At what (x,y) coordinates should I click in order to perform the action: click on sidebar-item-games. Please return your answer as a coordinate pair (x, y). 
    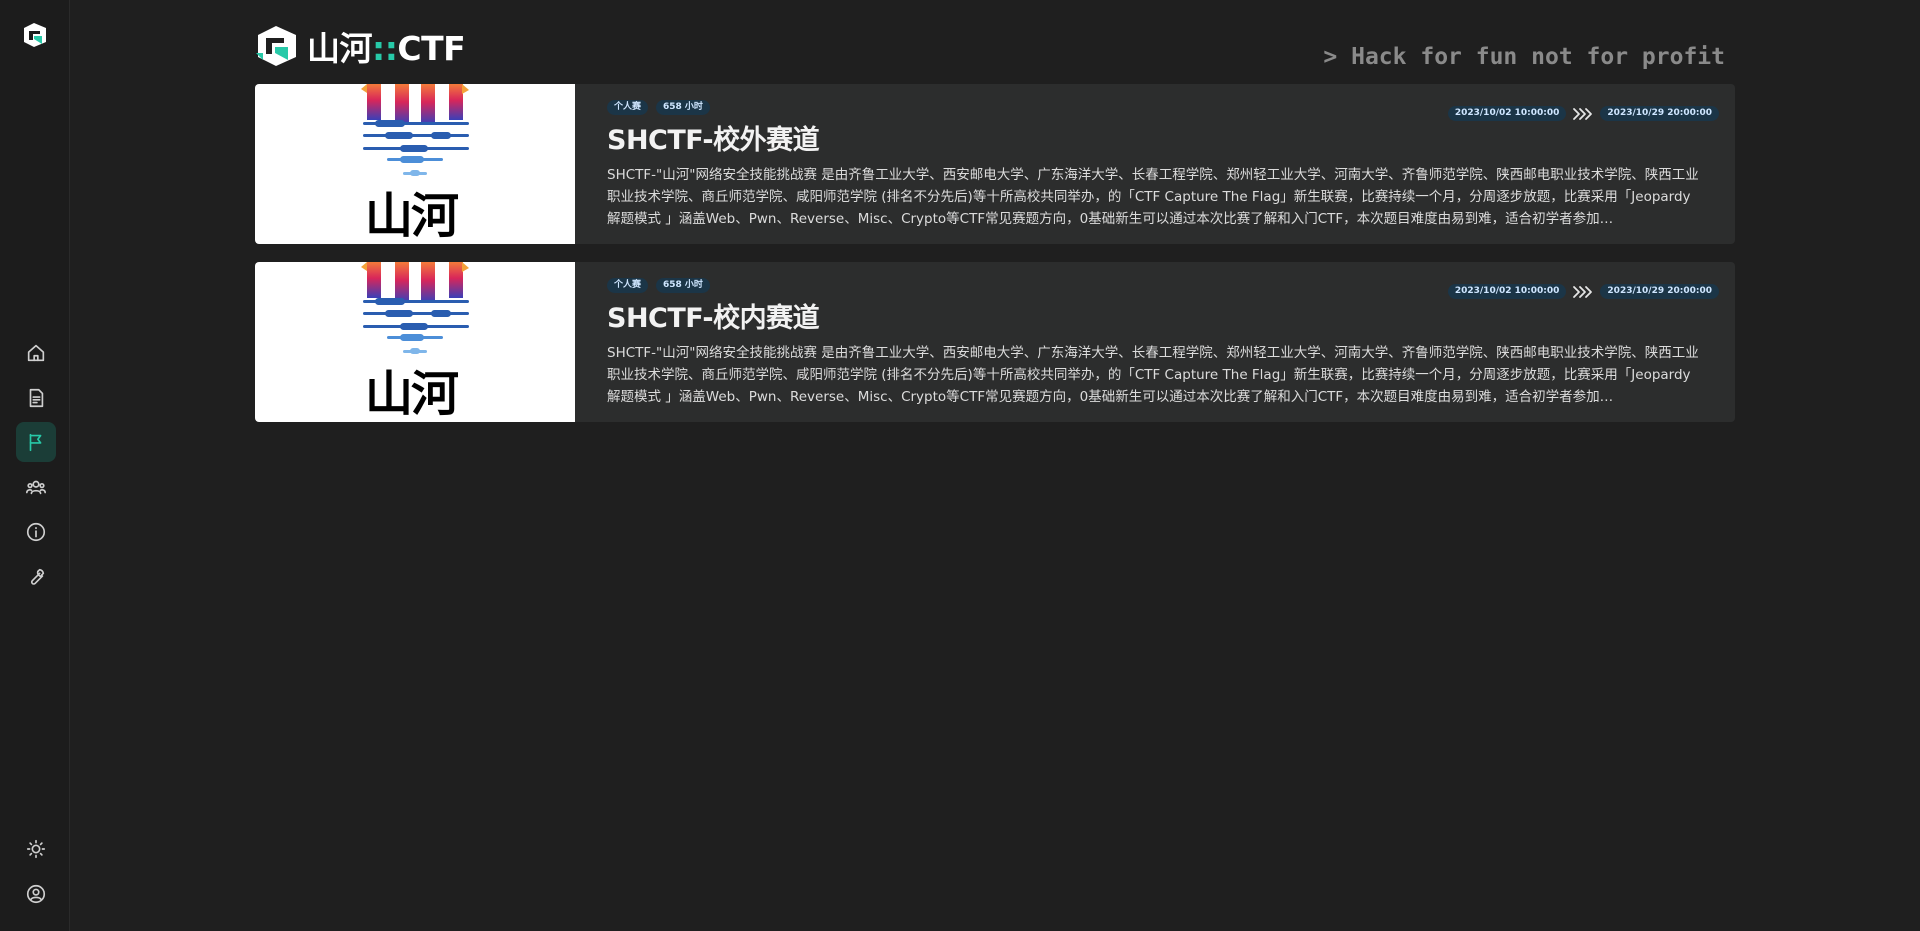
    Looking at the image, I should click on (36, 442).